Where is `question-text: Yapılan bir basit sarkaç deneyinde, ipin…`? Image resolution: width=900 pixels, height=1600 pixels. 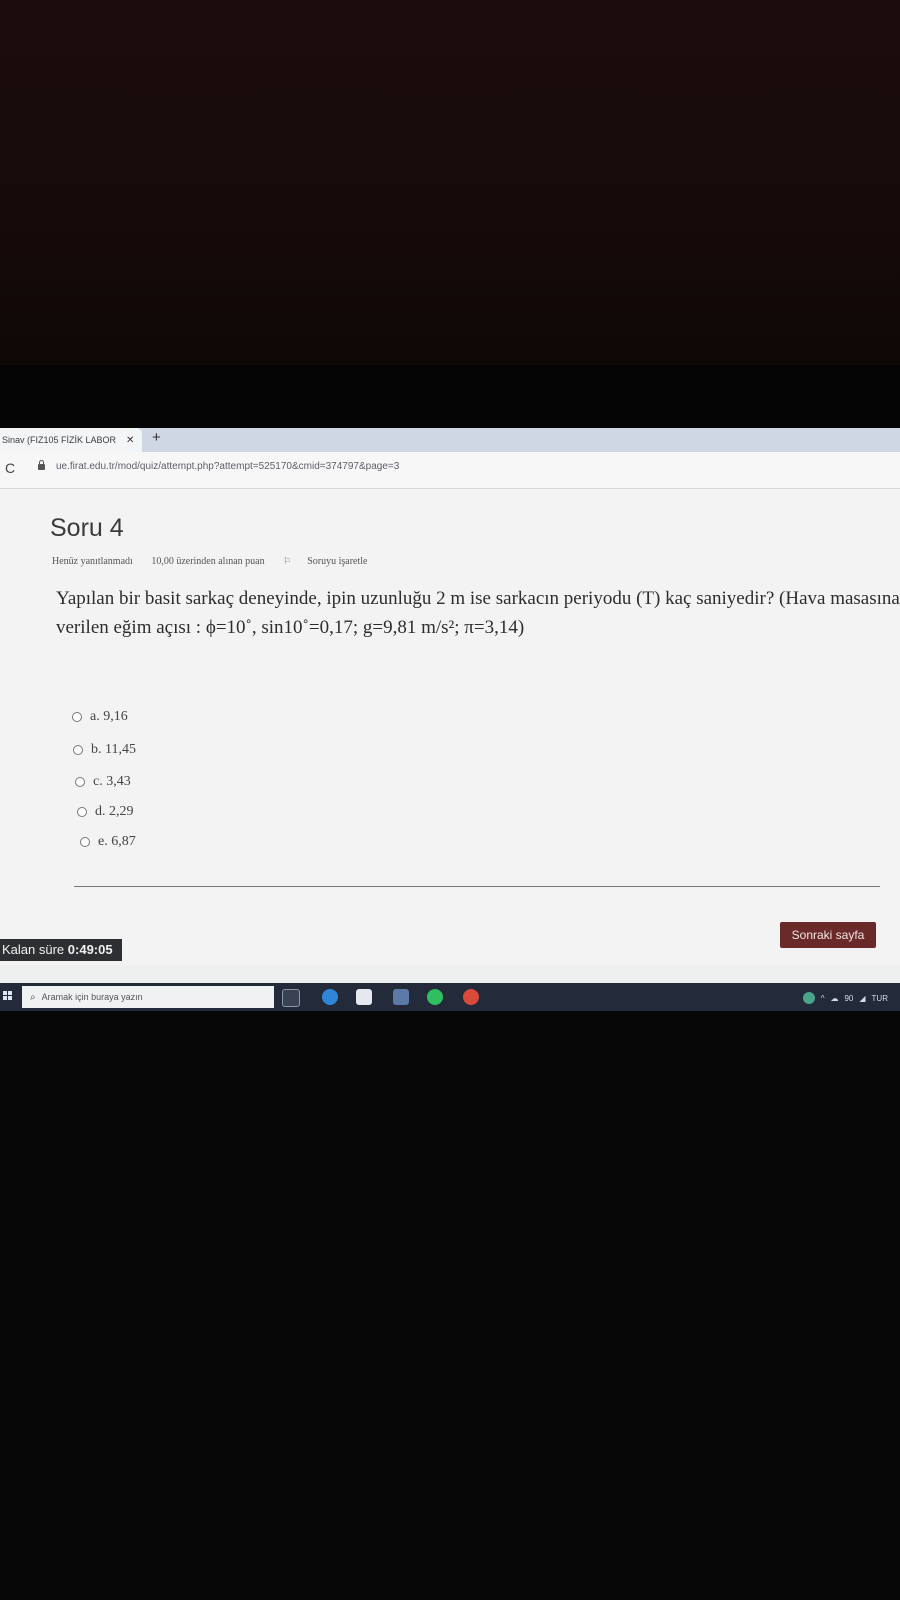 question-text: Yapılan bir basit sarkaç deneyinde, ipin… is located at coordinates (478, 613).